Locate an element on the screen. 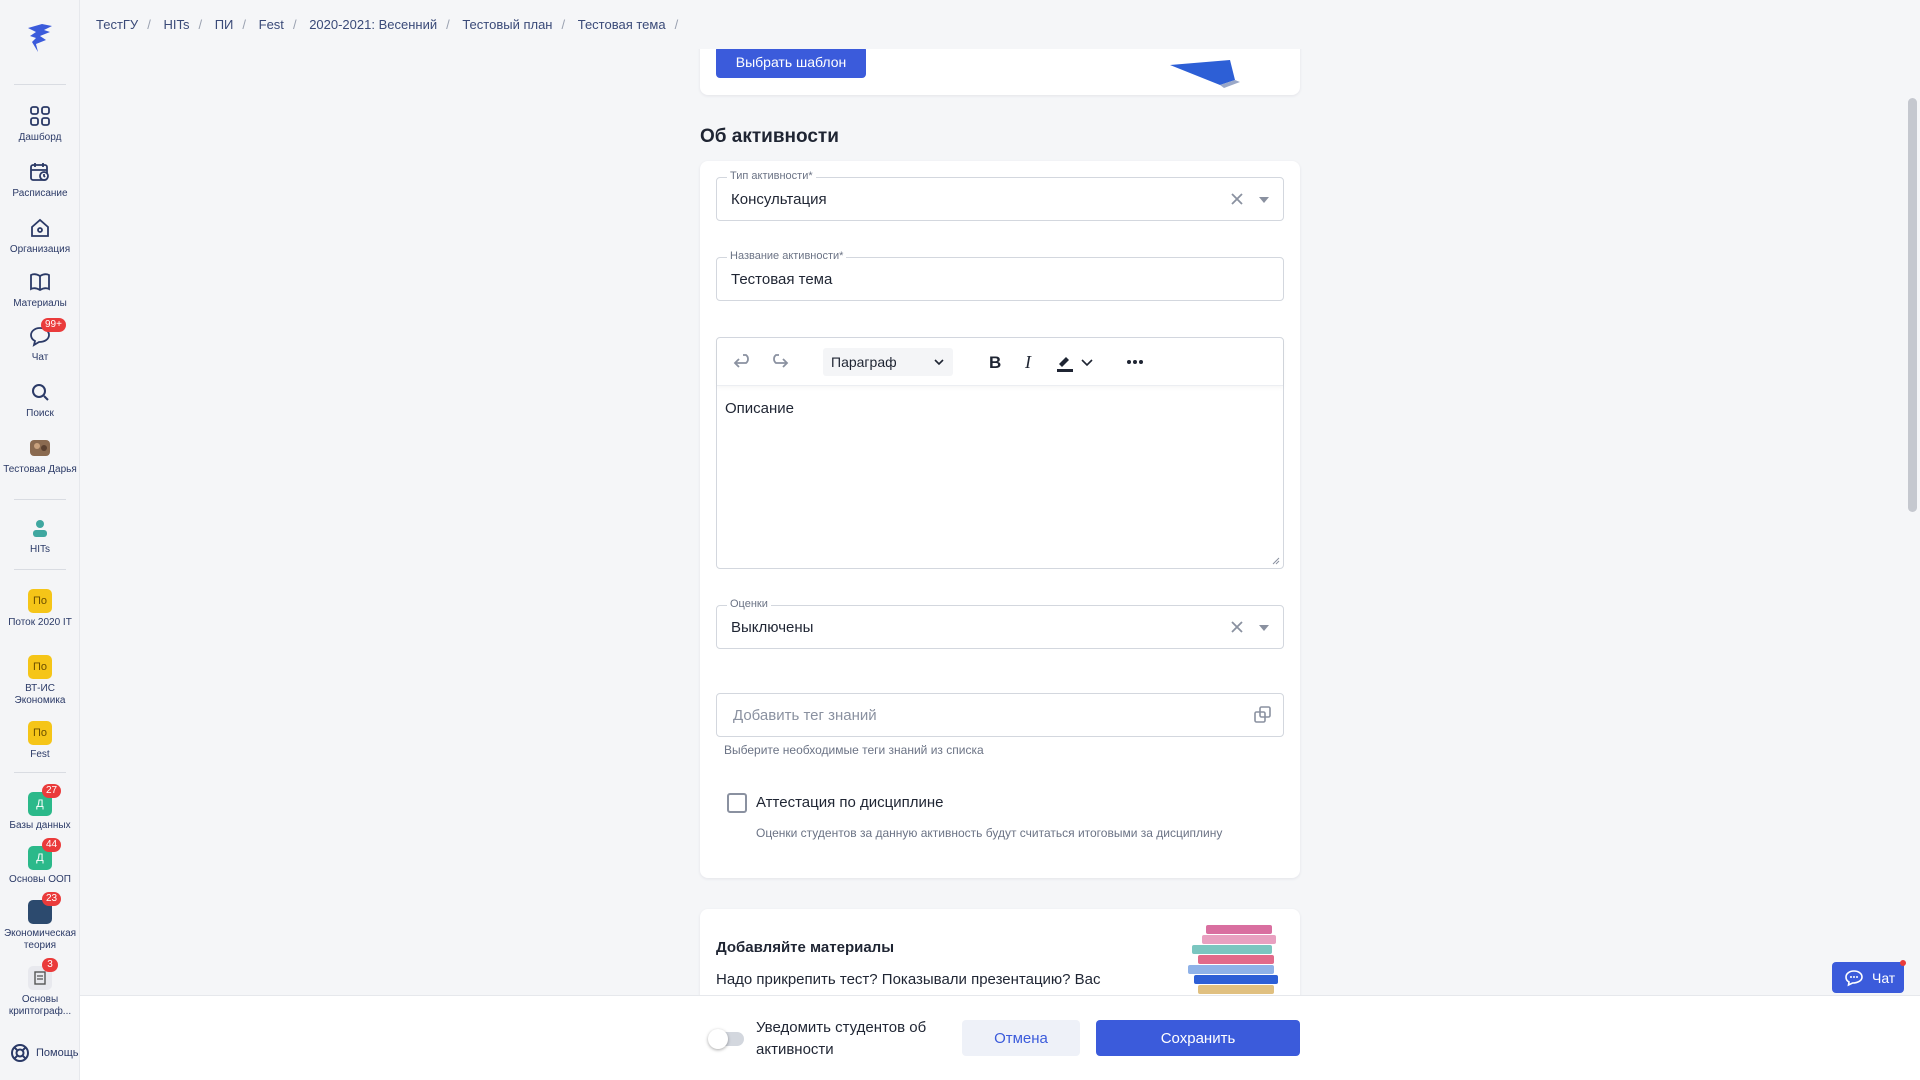 The image size is (1920, 1080). document-icon is located at coordinates (40, 978).